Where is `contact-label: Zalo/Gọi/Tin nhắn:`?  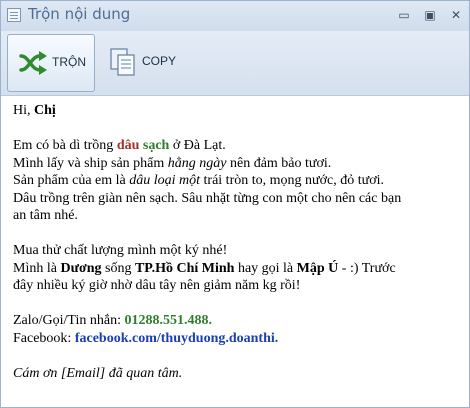
contact-label: Zalo/Gọi/Tin nhắn: is located at coordinates (69, 320).